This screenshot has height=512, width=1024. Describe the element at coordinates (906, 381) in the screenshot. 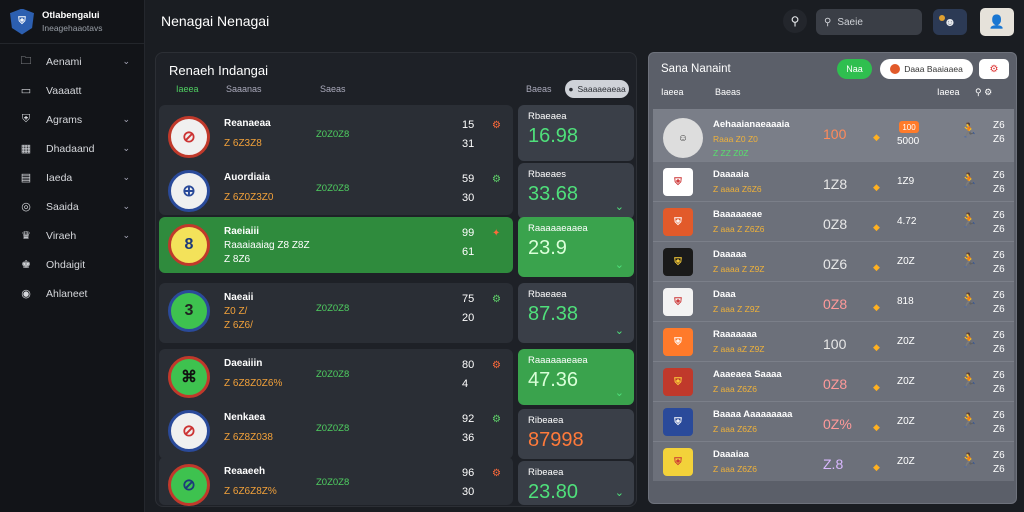

I see `points-value: Z0Z` at that location.